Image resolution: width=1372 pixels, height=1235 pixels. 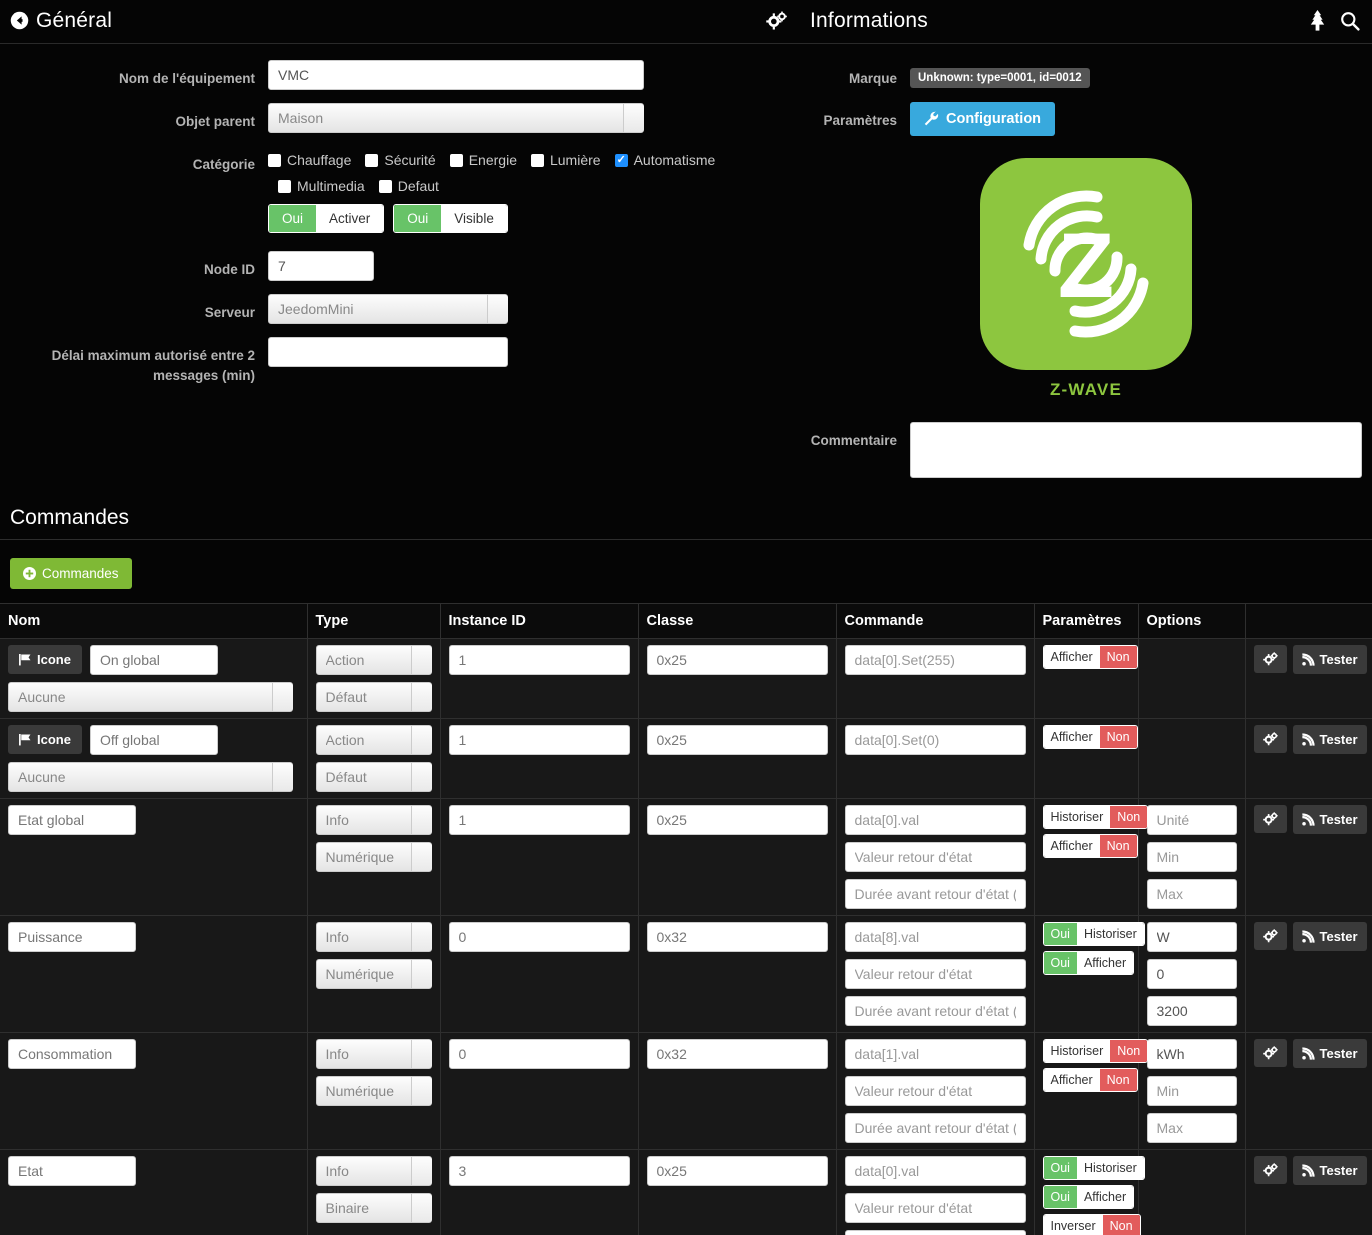 I want to click on toggle-activer-label: Activer, so click(x=350, y=218).